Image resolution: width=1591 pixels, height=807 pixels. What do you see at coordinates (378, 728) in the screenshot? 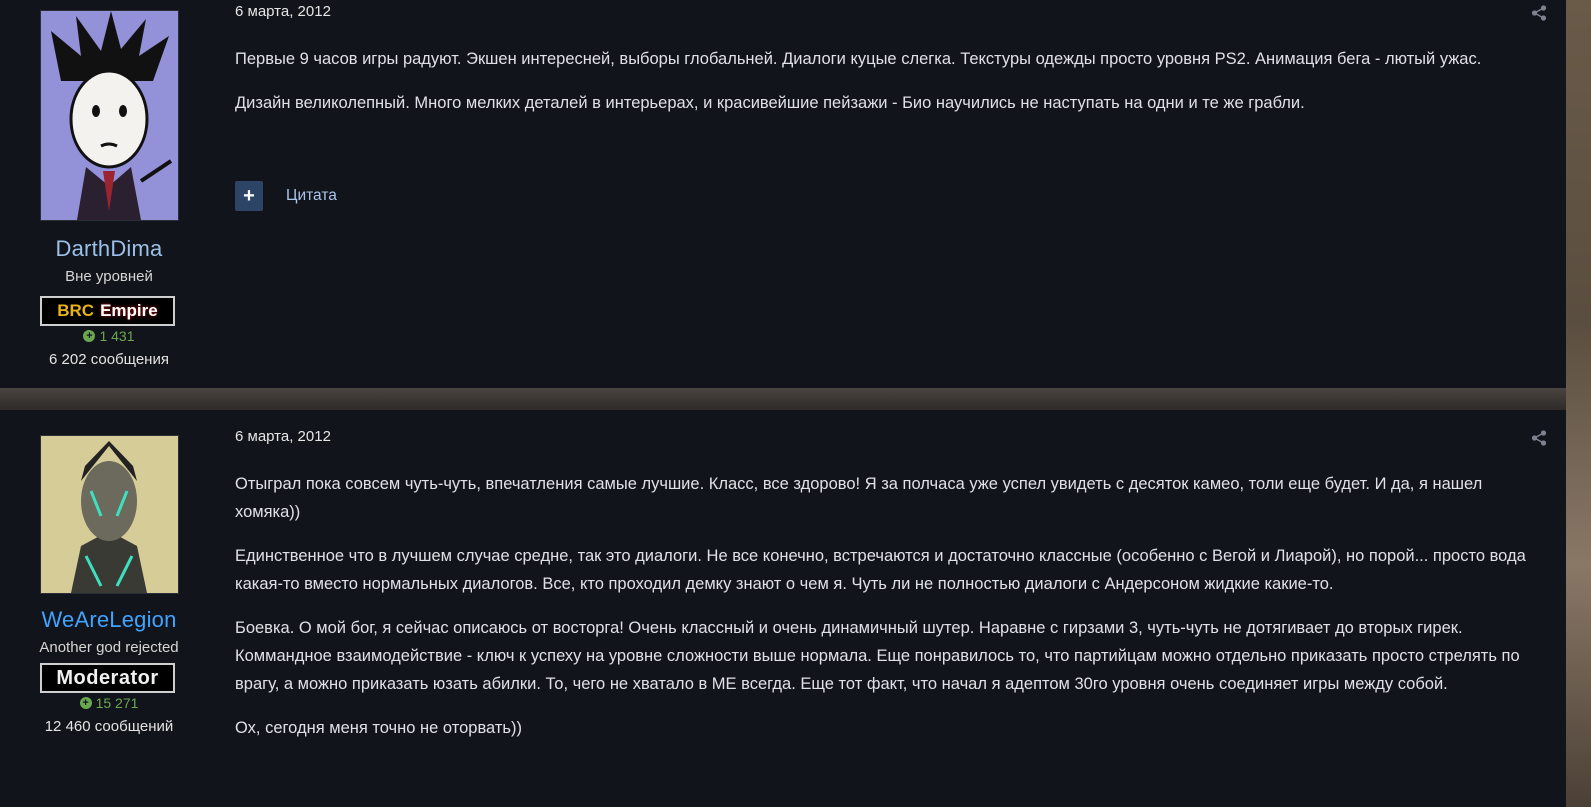
I see `post-paragraph: Ох, сегодня меня точно не оторвать))` at bounding box center [378, 728].